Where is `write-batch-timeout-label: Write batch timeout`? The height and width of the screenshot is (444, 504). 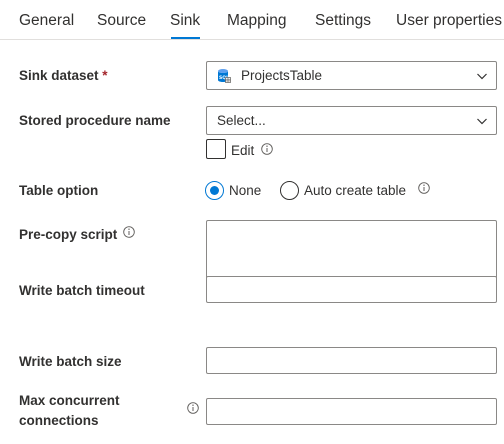 write-batch-timeout-label: Write batch timeout is located at coordinates (82, 290).